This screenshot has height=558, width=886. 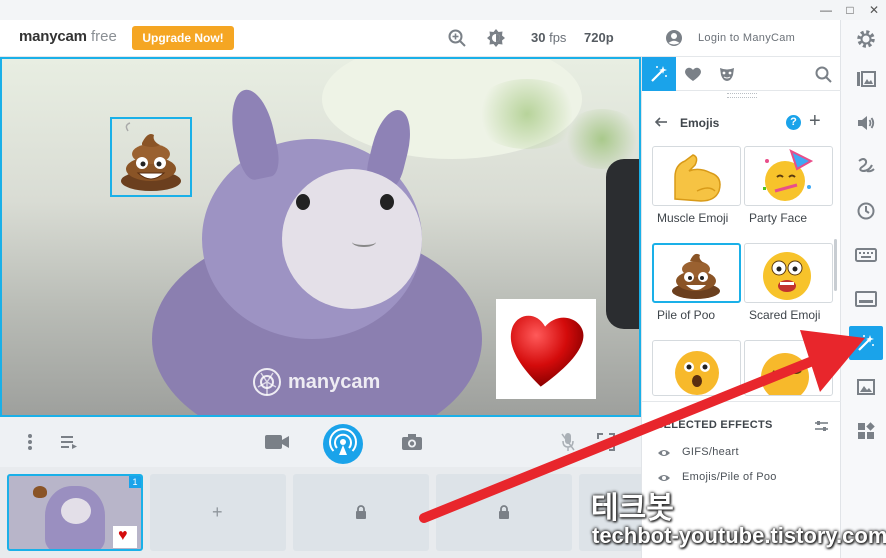 I want to click on party-face-emoji, so click(x=788, y=175).